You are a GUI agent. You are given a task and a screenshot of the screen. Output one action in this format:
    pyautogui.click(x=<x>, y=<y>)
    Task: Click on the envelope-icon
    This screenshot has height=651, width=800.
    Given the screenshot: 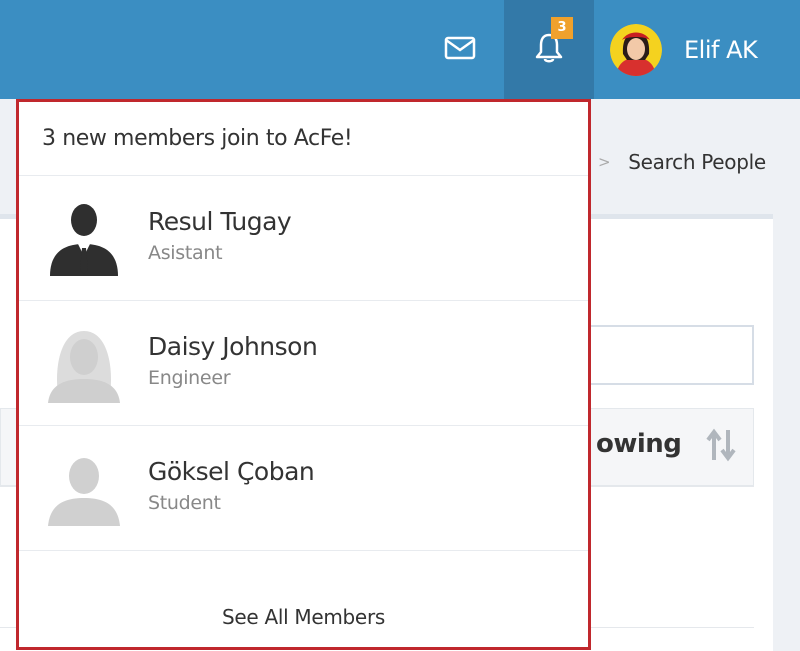 What is the action you would take?
    pyautogui.click(x=460, y=50)
    